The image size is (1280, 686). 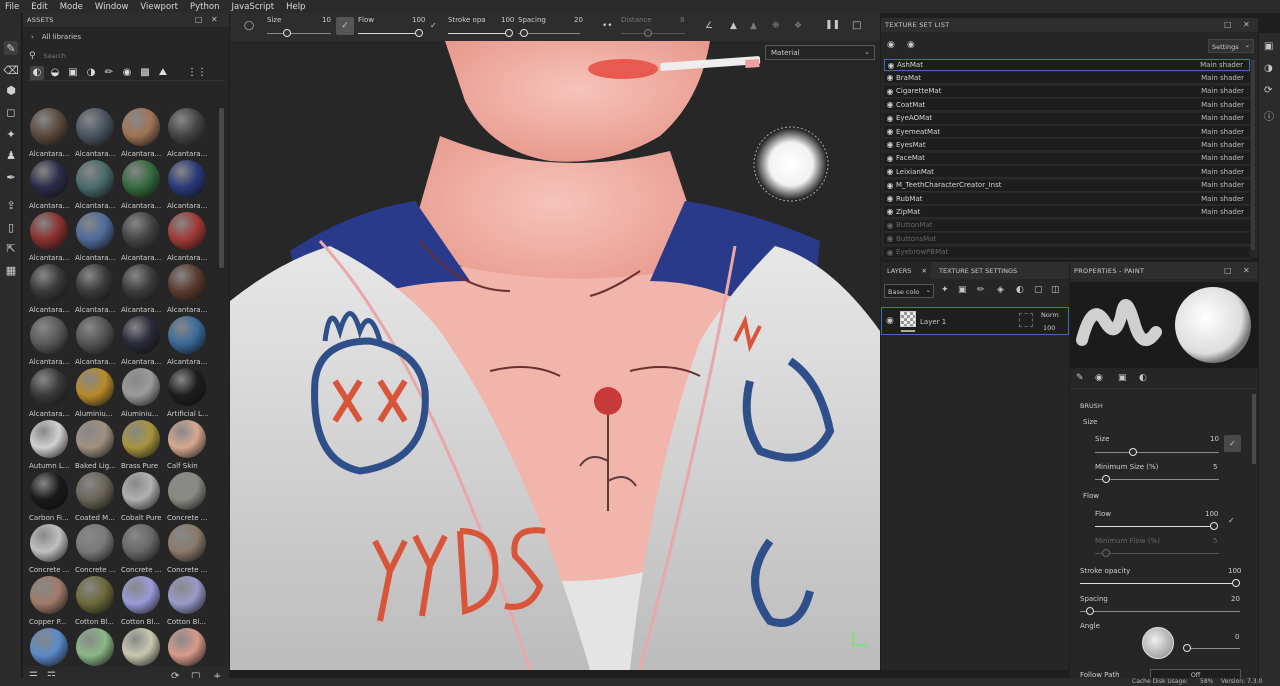 I want to click on spacing-slider-handle, so click(x=524, y=33).